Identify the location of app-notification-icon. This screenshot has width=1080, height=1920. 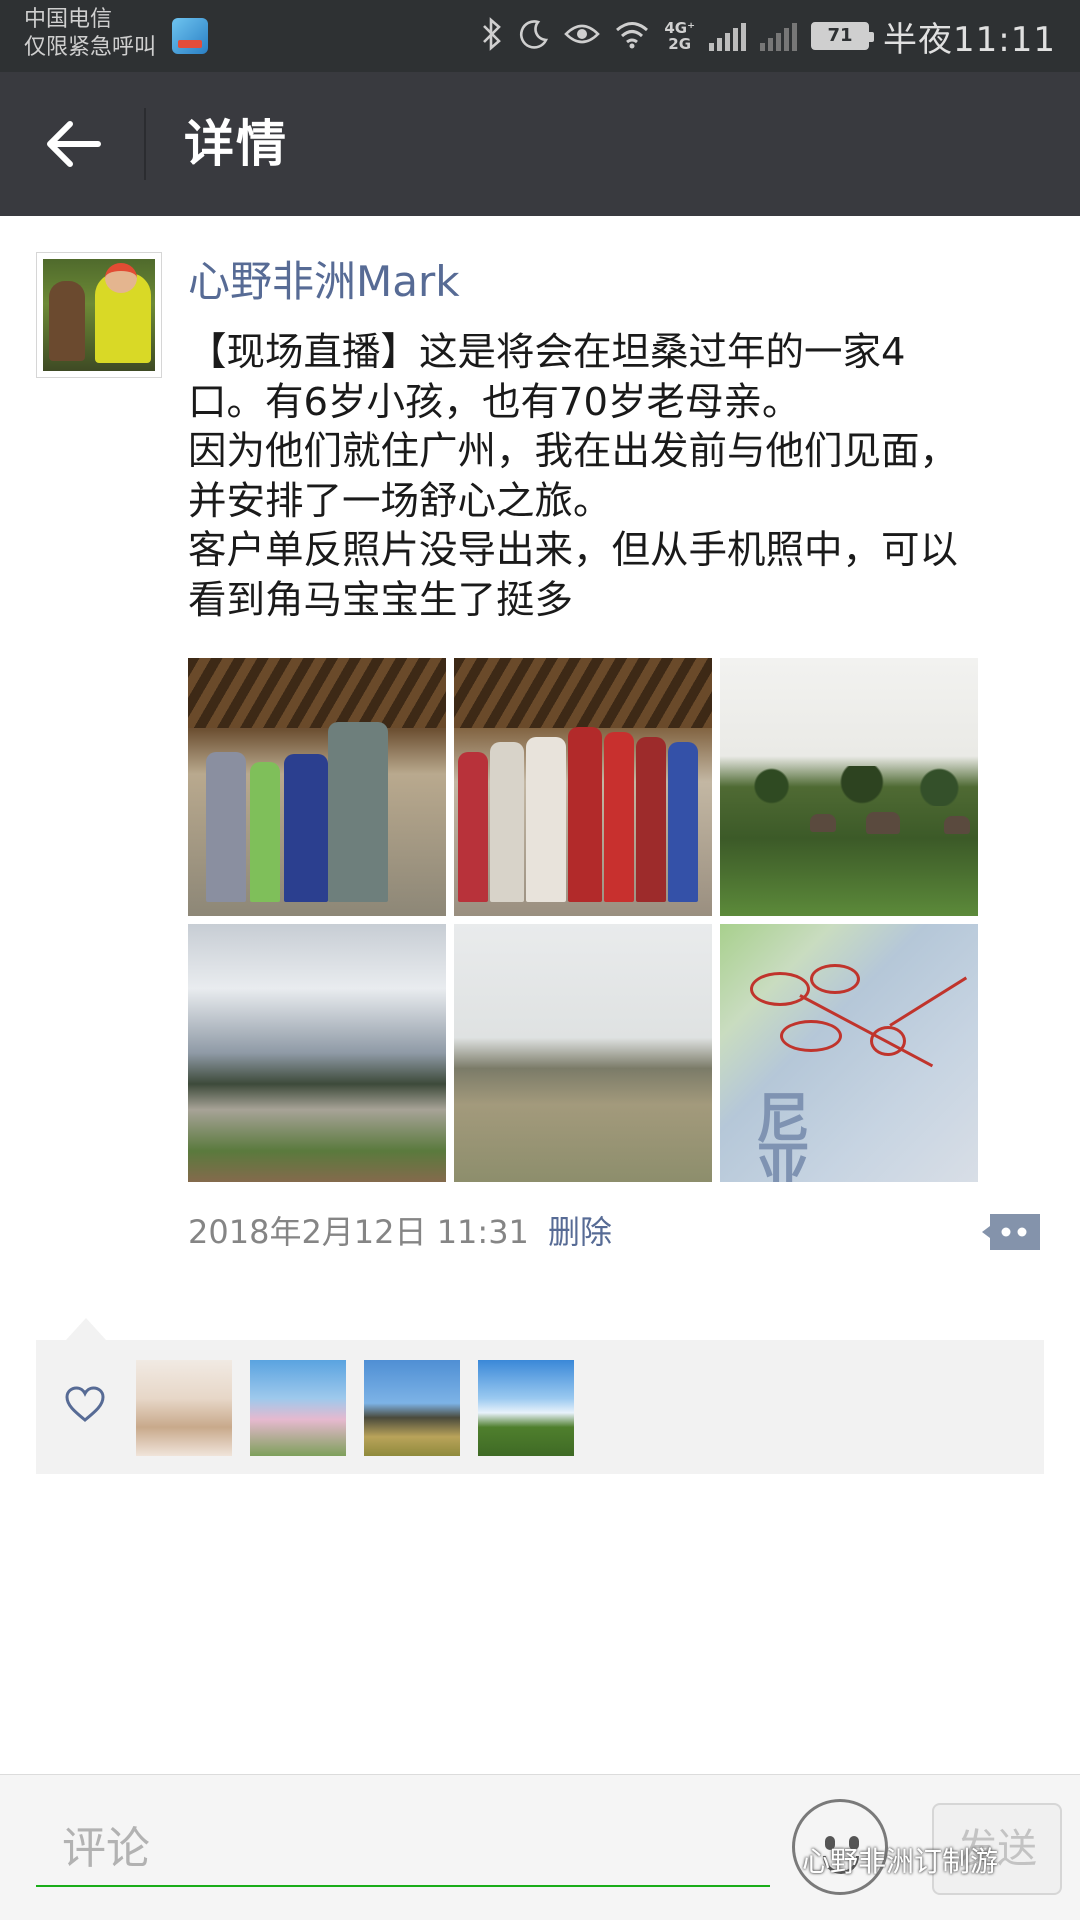
(190, 36).